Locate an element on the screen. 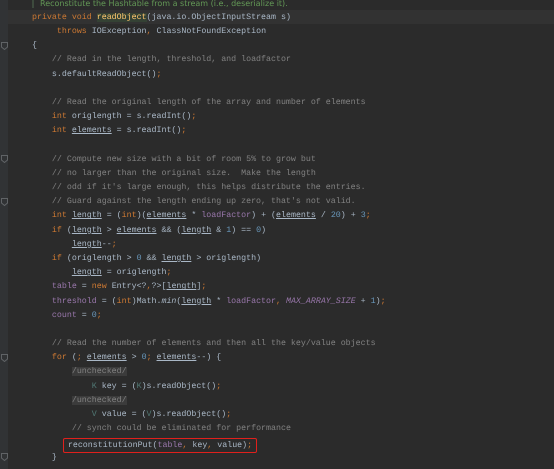 The image size is (554, 469). code-line: table = new Entry<?,?>[length]; is located at coordinates (129, 287).